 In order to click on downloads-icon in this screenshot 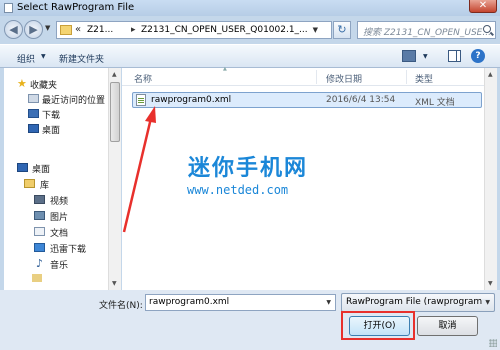, I will do `click(33, 113)`.